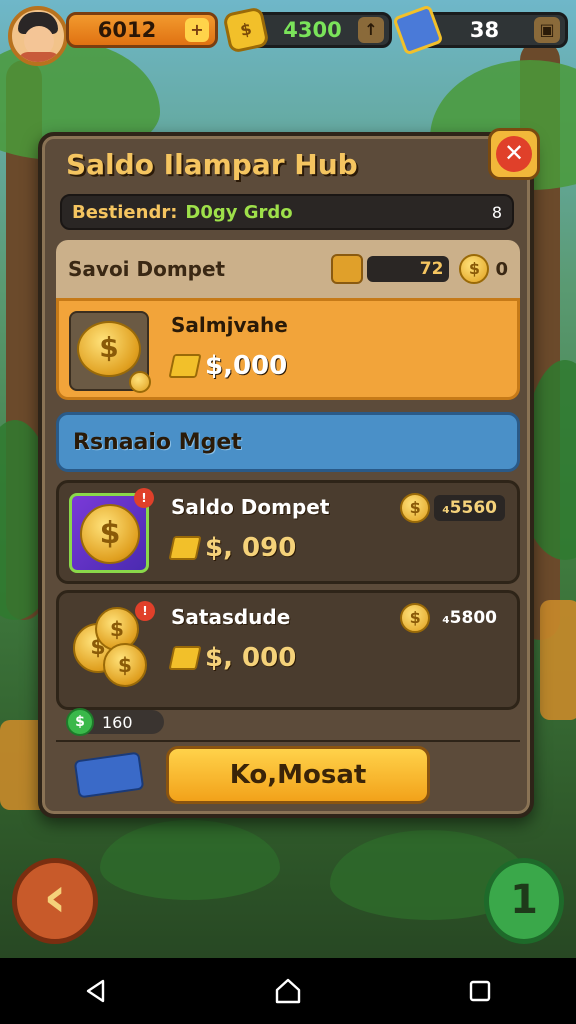  I want to click on coin-pile-thumbnail: $ $ $ !, so click(112, 644).